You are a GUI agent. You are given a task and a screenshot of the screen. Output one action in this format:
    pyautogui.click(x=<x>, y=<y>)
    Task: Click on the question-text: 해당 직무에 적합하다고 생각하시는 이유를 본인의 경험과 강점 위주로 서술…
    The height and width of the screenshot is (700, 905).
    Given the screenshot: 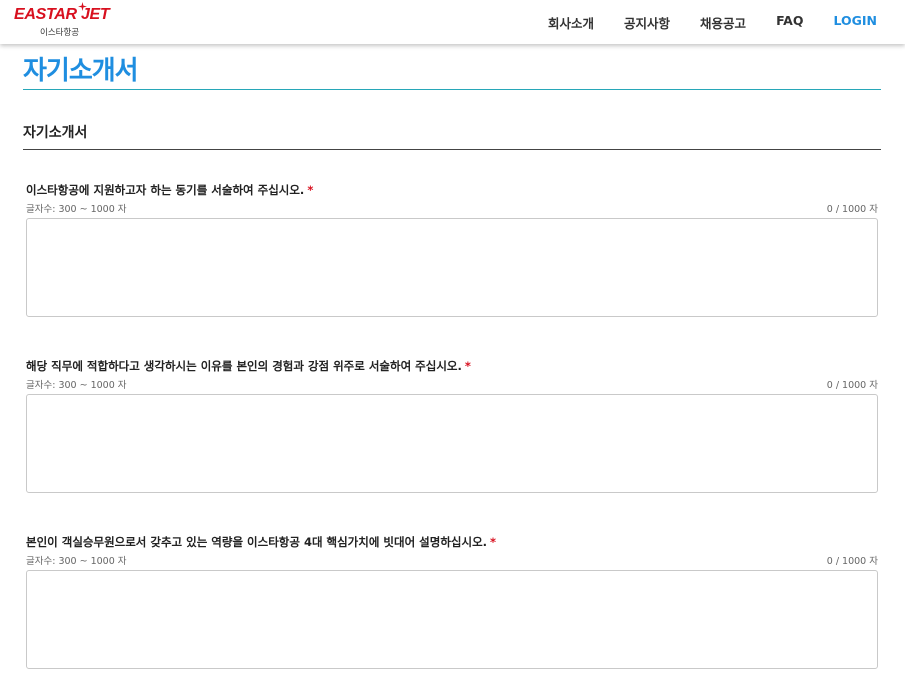 What is the action you would take?
    pyautogui.click(x=244, y=366)
    